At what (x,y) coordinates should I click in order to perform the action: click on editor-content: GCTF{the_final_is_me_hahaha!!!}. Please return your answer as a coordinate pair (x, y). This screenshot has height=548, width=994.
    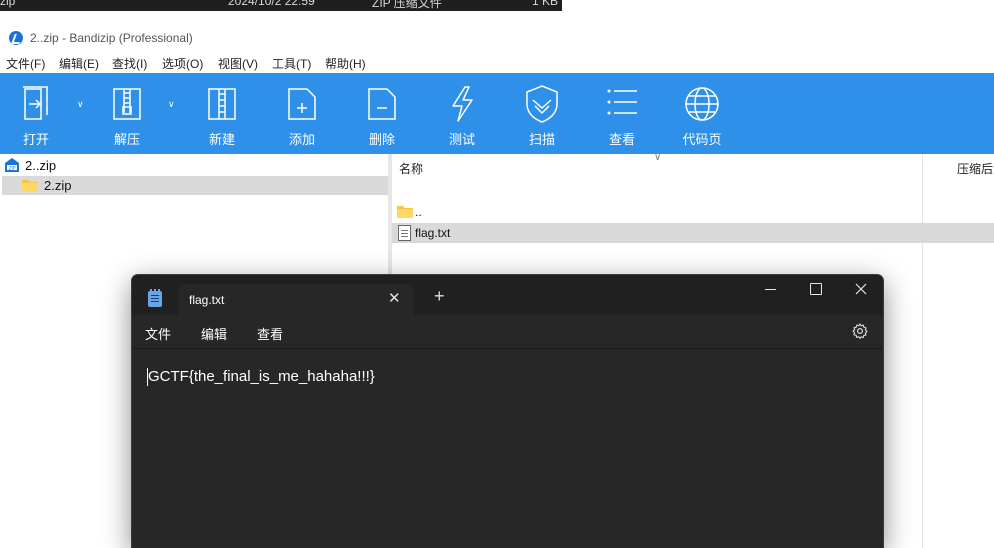
    Looking at the image, I should click on (261, 376).